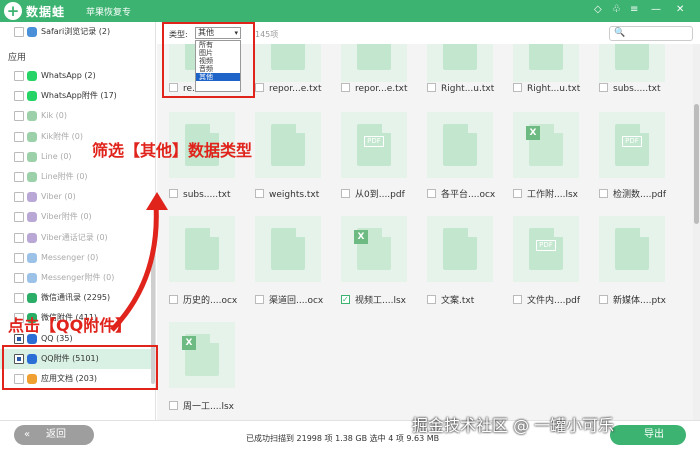  Describe the element at coordinates (172, 150) in the screenshot. I see `annotation-filter-hint: 筛选【其他】数据类型` at that location.